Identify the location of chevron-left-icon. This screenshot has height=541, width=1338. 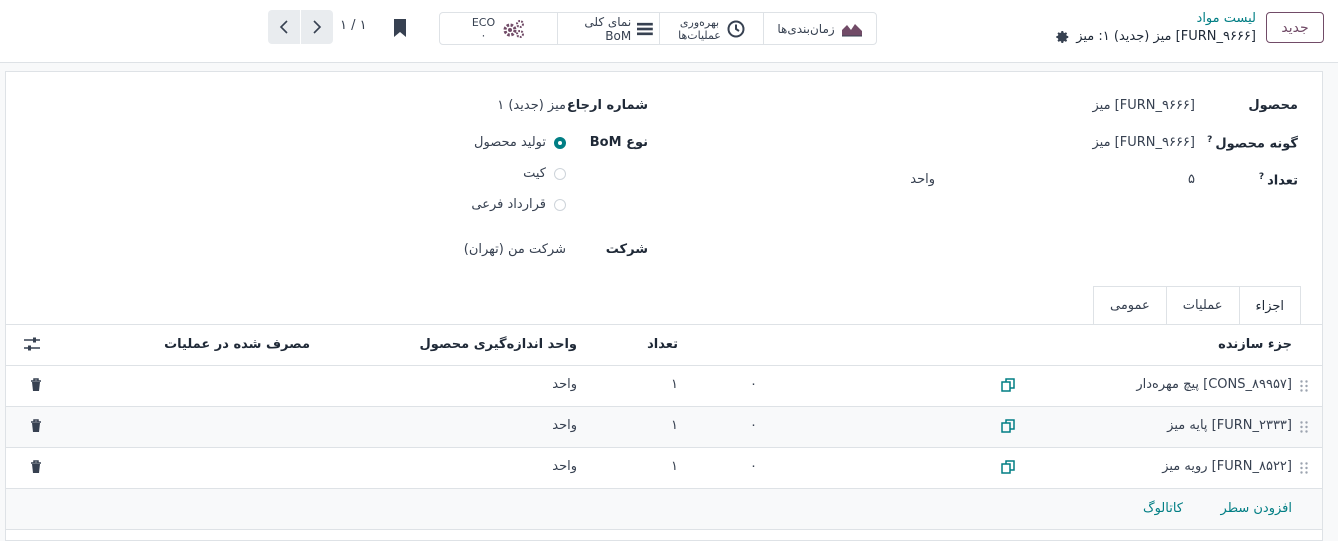
(283, 27).